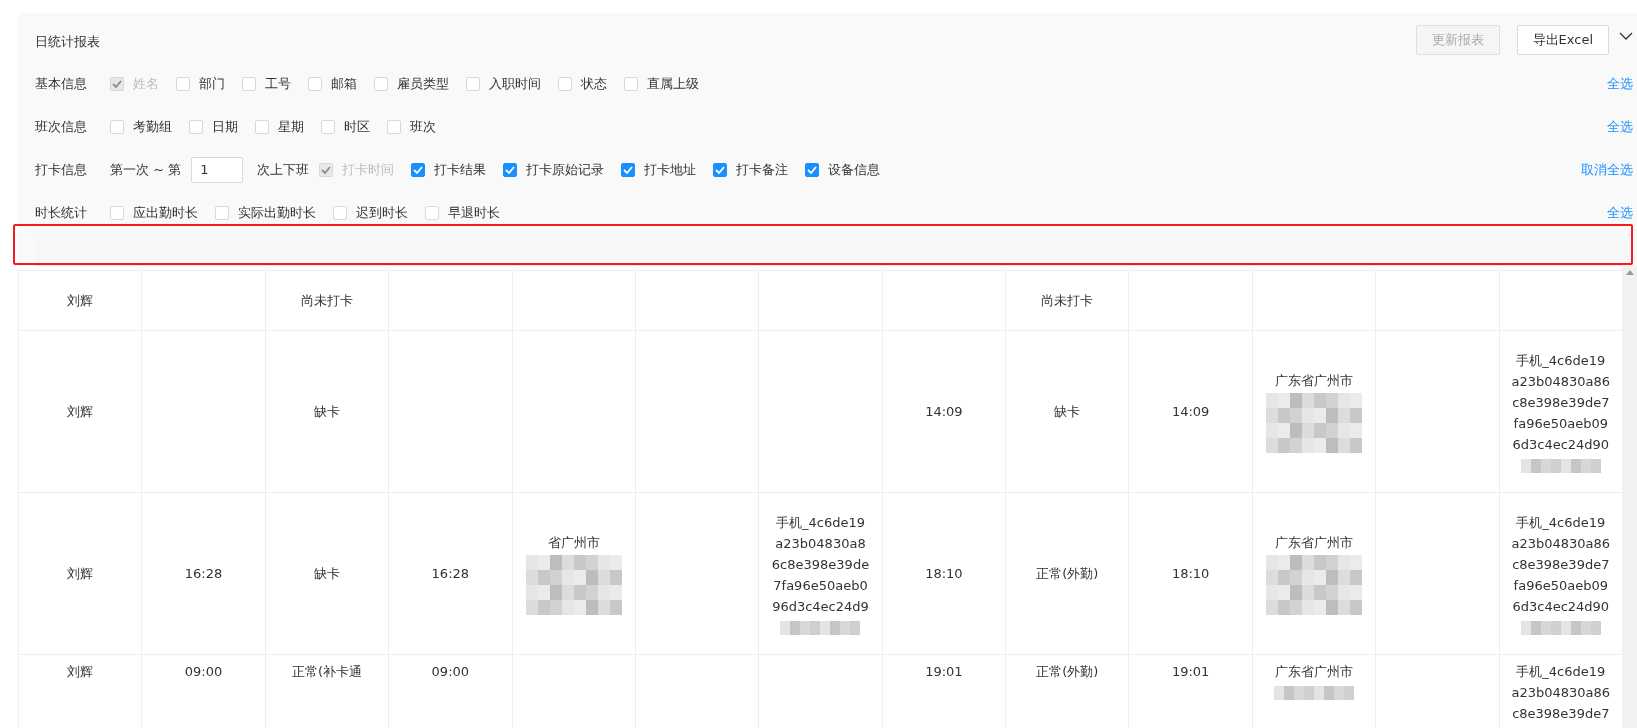 This screenshot has width=1637, height=728. I want to click on scroll-up-icon, so click(1629, 272).